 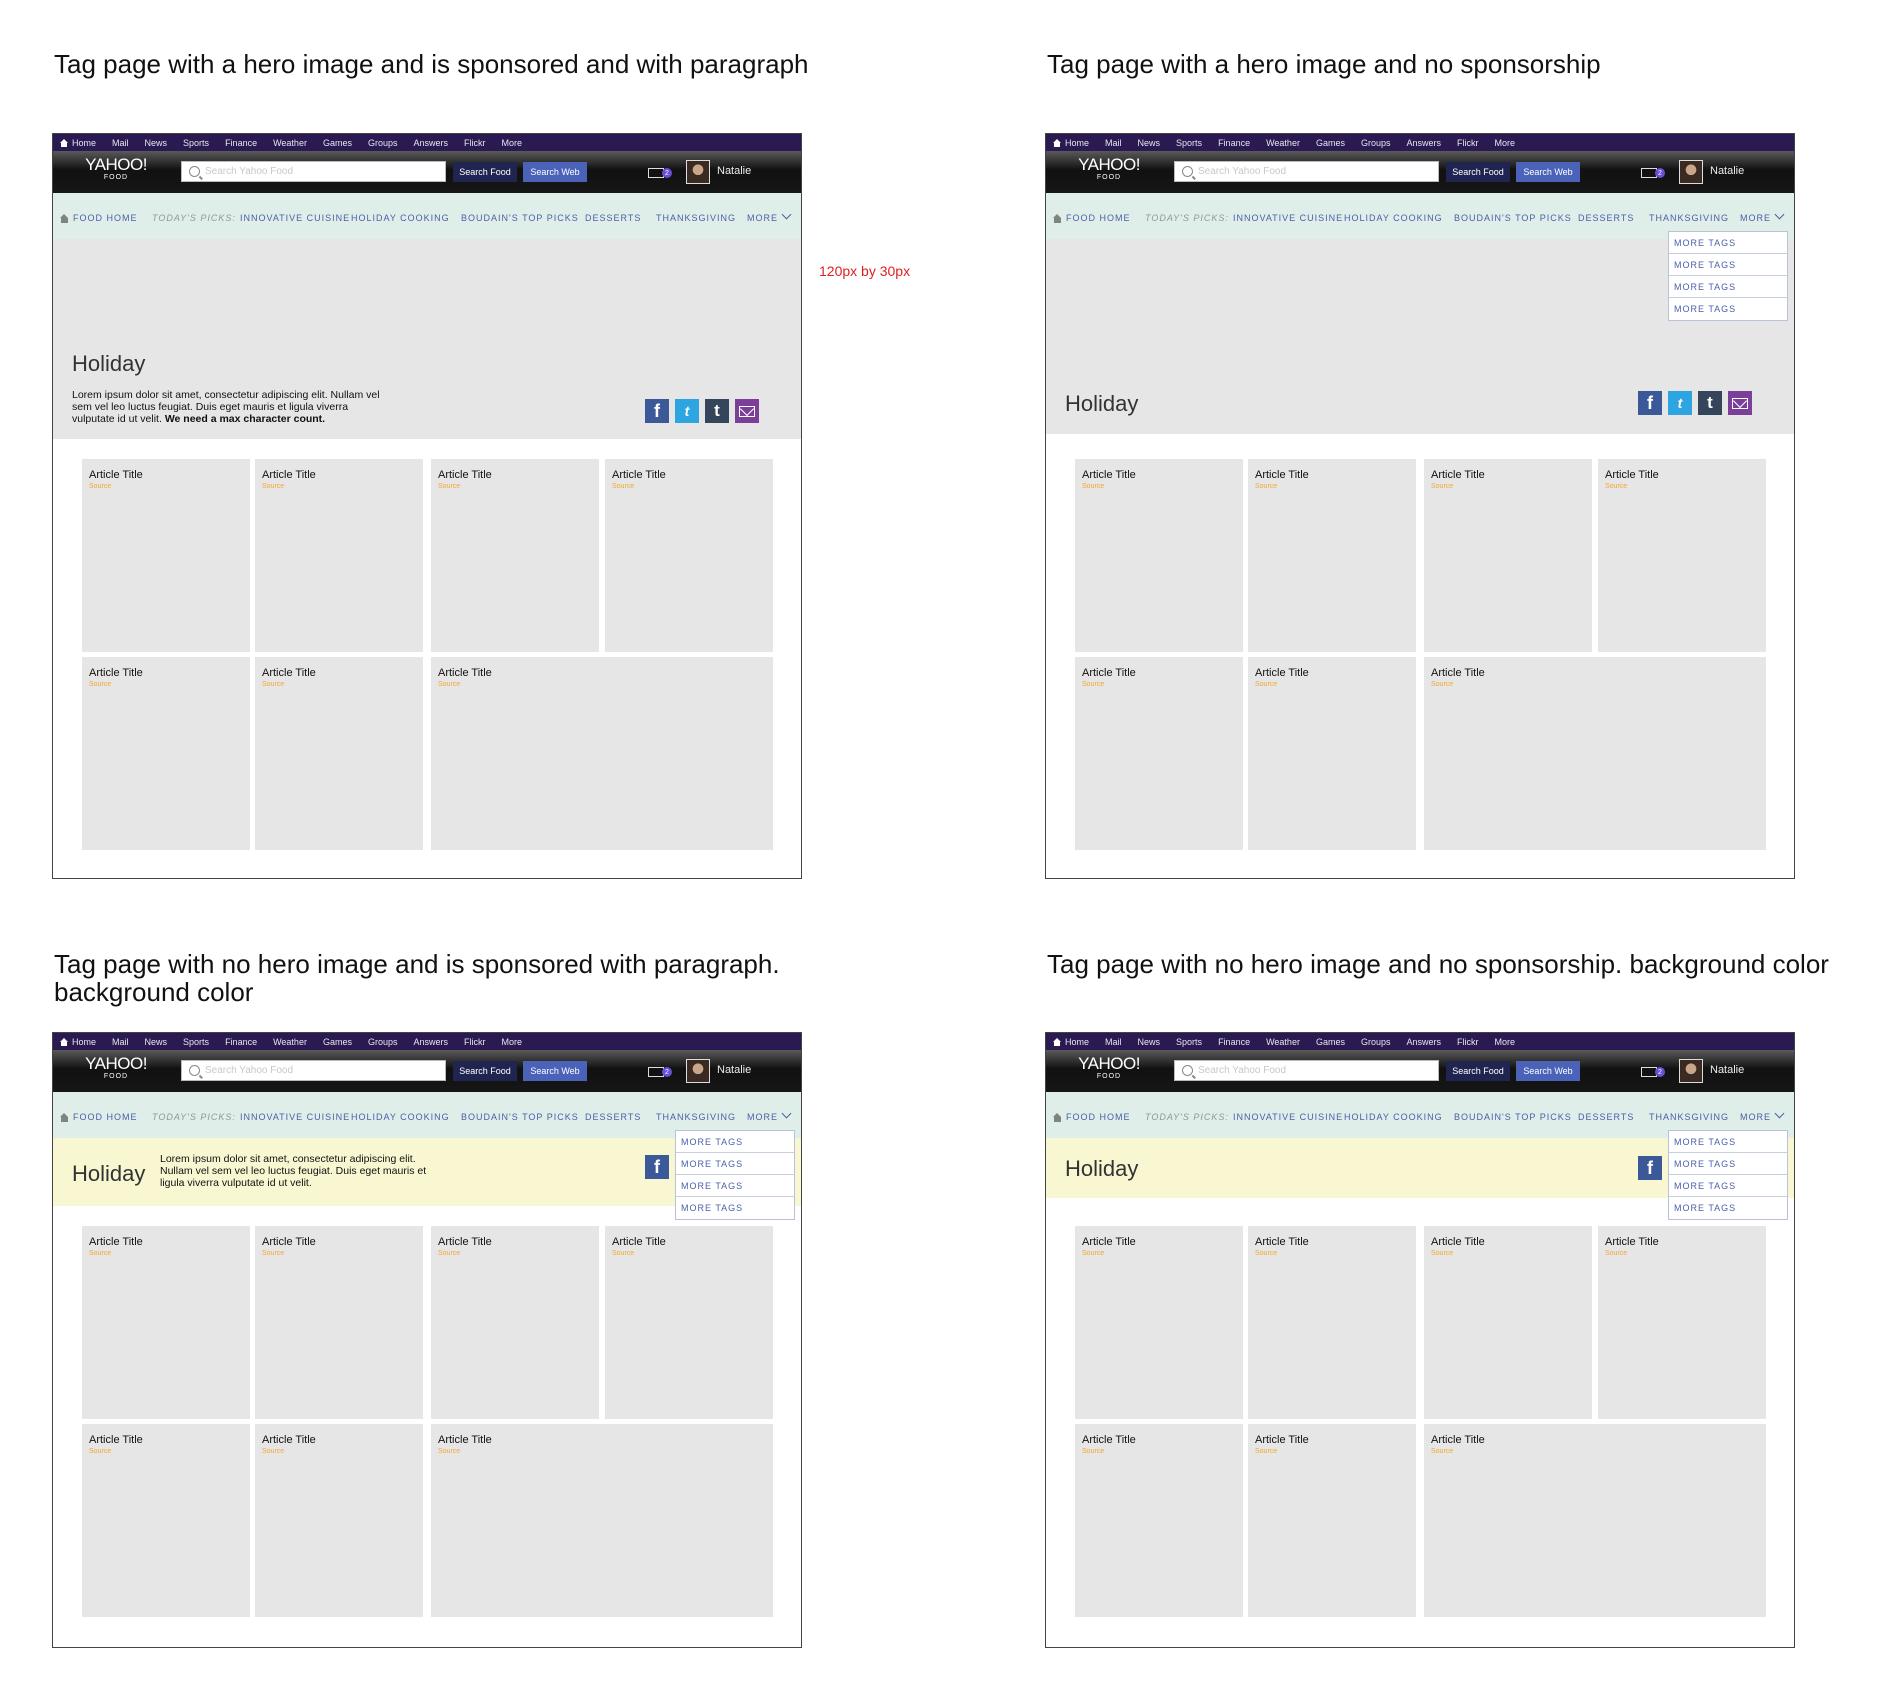 What do you see at coordinates (241, 143) in the screenshot?
I see `top-nav-item: Finance` at bounding box center [241, 143].